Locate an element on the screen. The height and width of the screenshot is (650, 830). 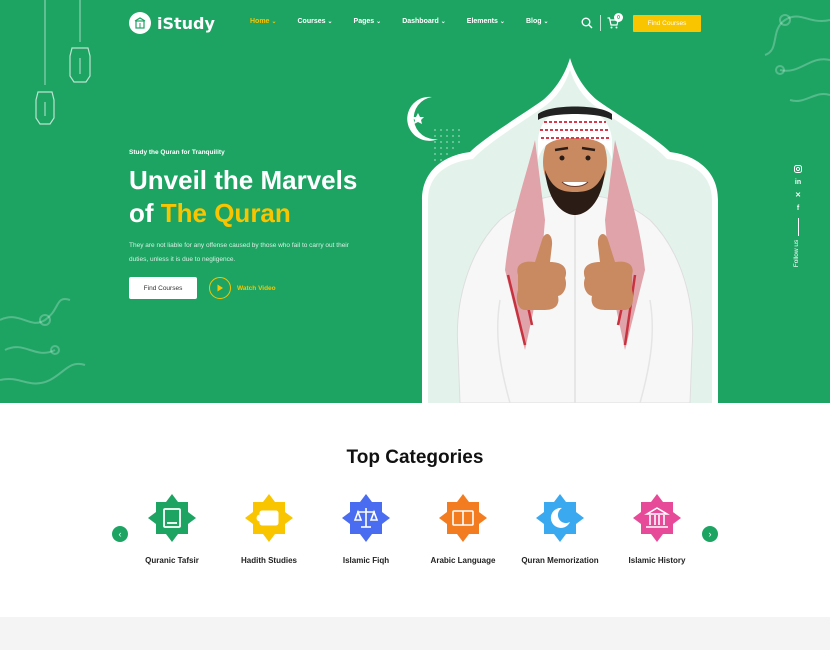
category-label: Islamic History is located at coordinates (657, 560).